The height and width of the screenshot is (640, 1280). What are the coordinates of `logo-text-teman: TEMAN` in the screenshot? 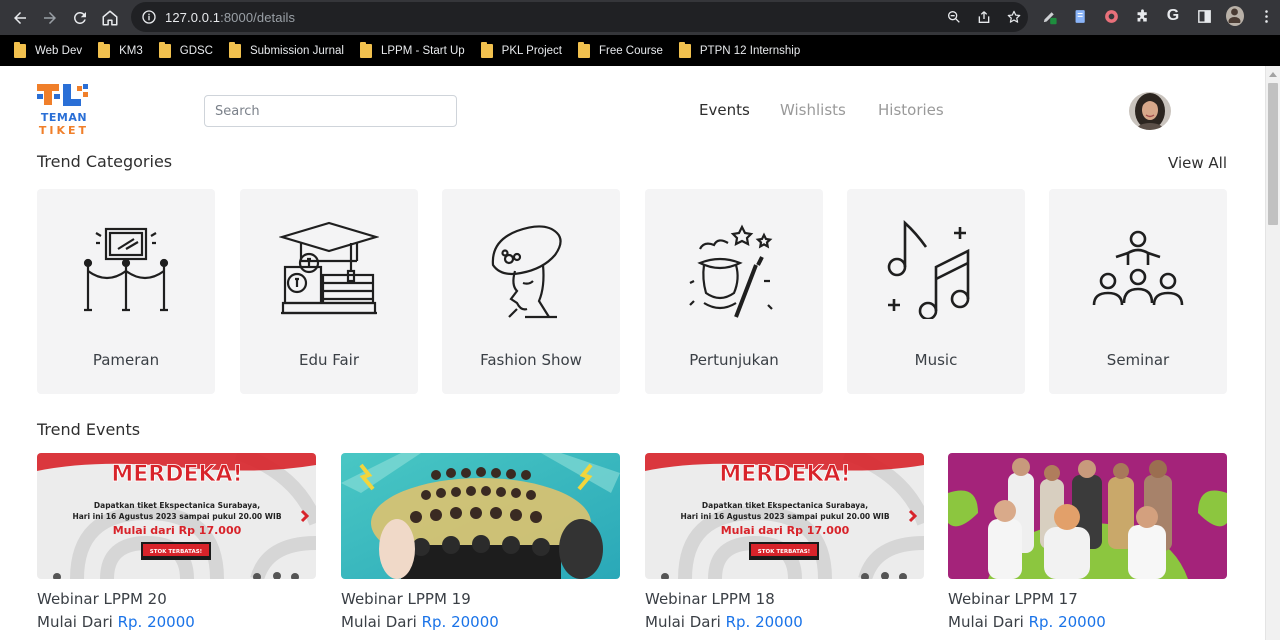 It's located at (64, 117).